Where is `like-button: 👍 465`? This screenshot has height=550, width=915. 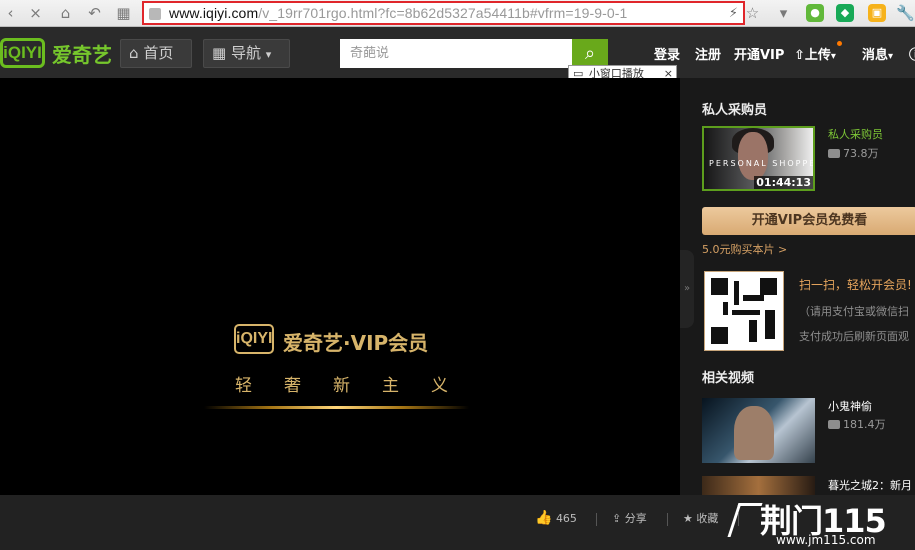 like-button: 👍 465 is located at coordinates (556, 518).